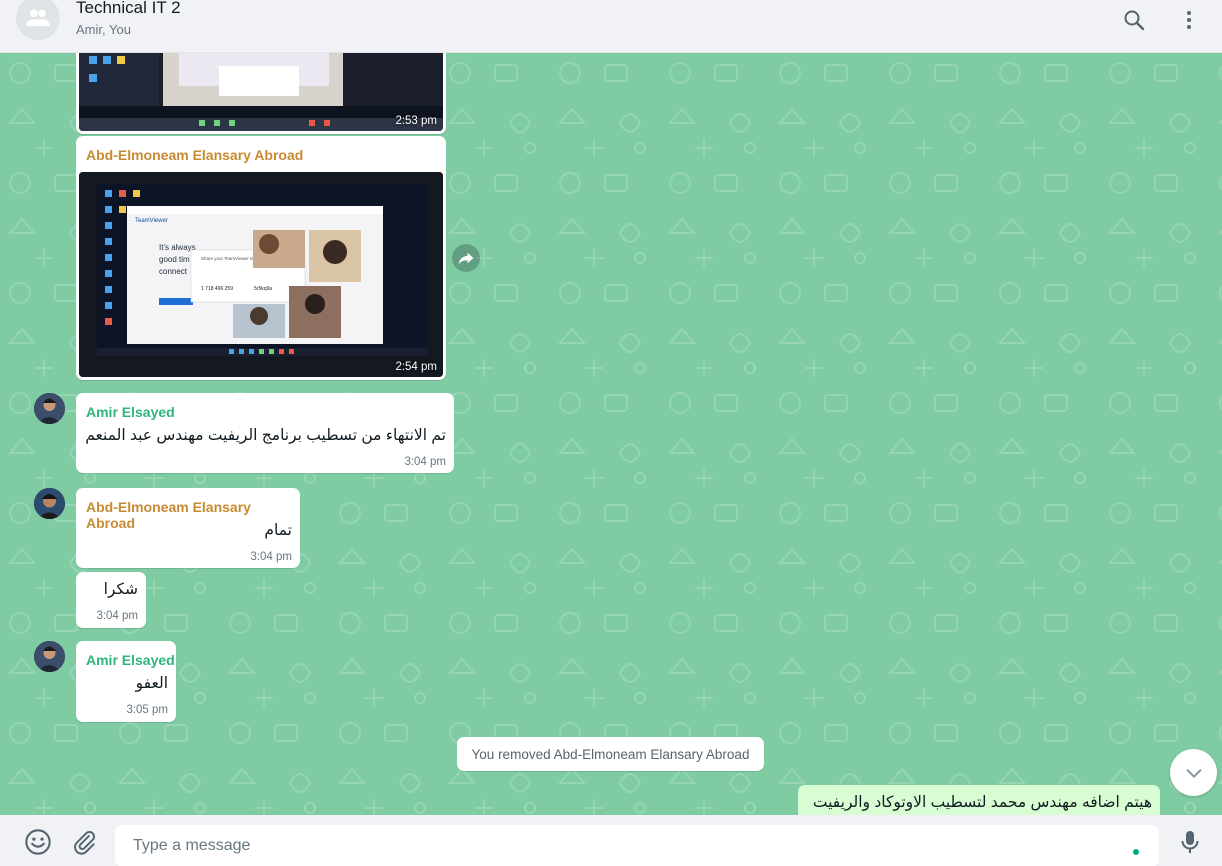 The height and width of the screenshot is (866, 1222). I want to click on message-input, so click(637, 845).